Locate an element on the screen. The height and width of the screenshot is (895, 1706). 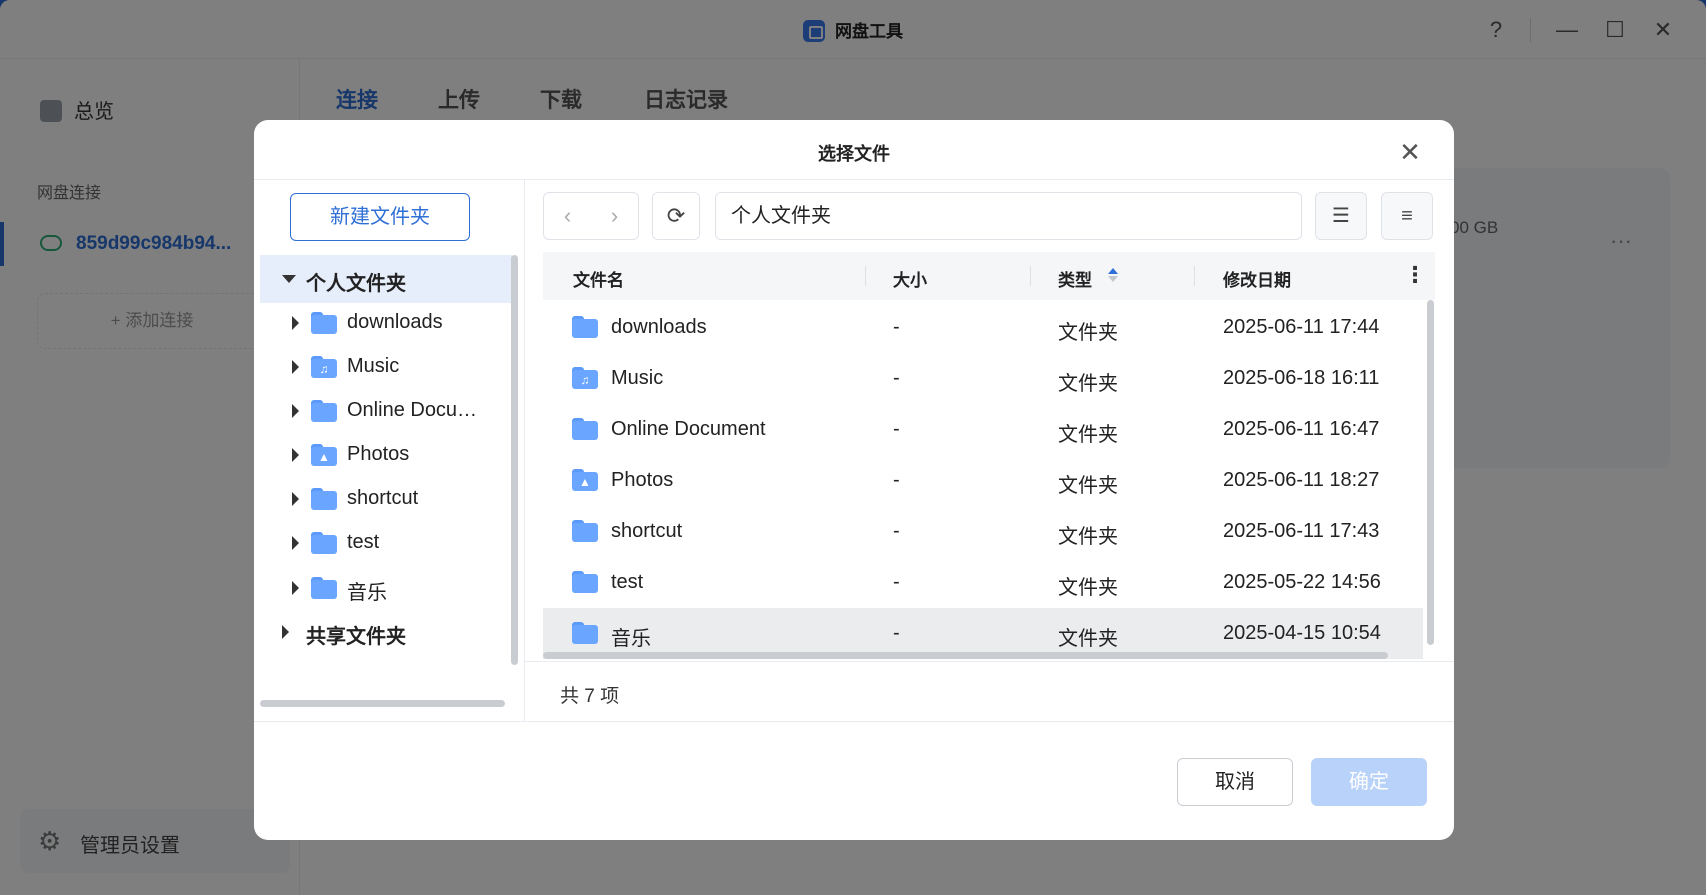
file-modified: 2025-04-15 10:54 is located at coordinates (1302, 633).